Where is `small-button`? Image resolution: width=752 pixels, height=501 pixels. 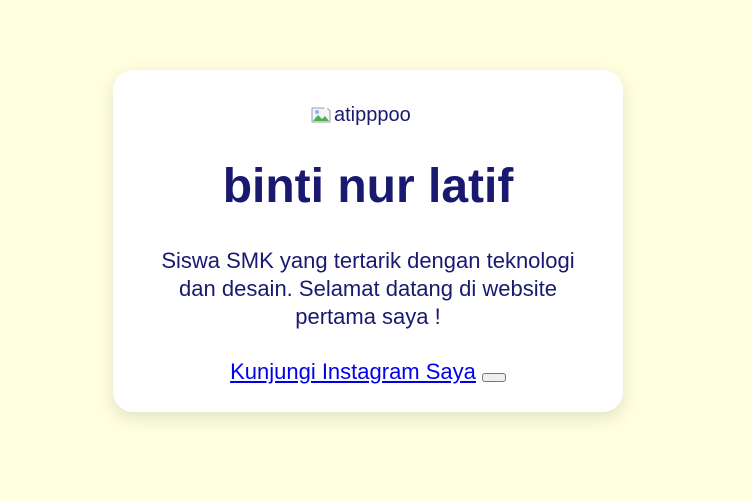 small-button is located at coordinates (493, 377).